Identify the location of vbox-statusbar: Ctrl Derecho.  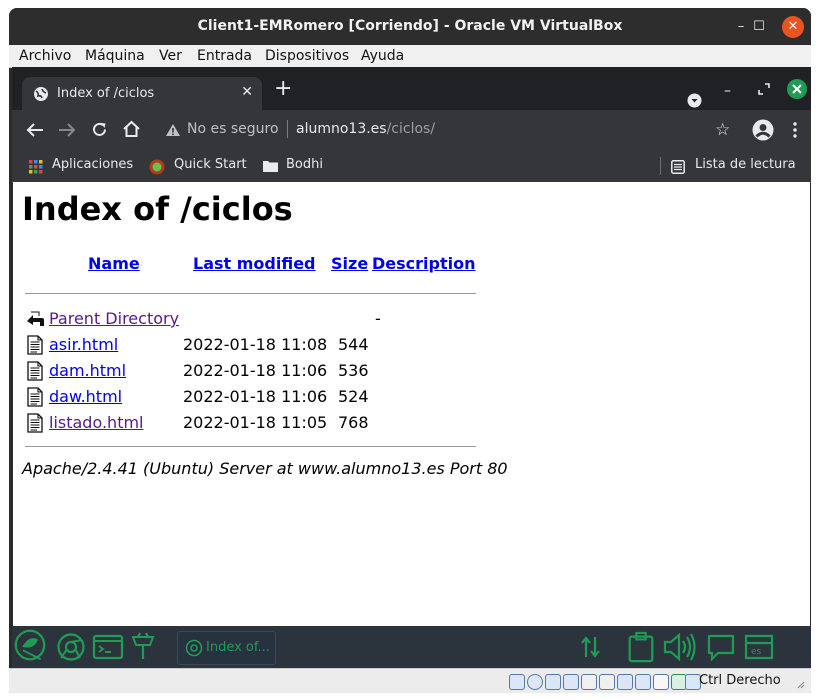
(410, 680).